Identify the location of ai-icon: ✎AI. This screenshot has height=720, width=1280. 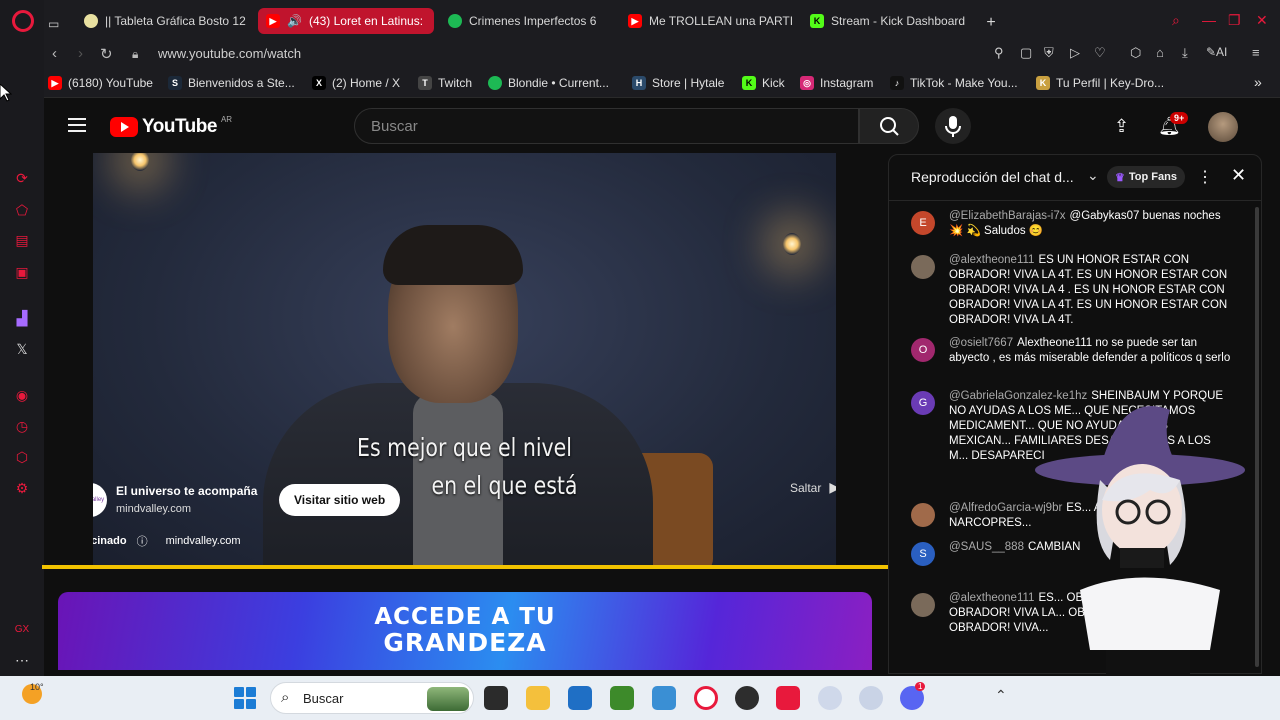
(1216, 52).